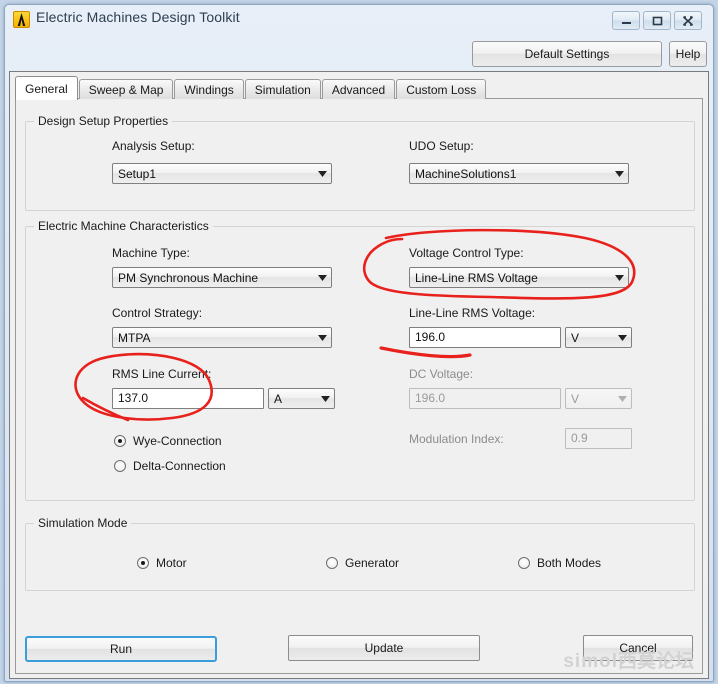 Image resolution: width=718 pixels, height=684 pixels. What do you see at coordinates (151, 253) in the screenshot?
I see `machine-type-label: Machine Type:` at bounding box center [151, 253].